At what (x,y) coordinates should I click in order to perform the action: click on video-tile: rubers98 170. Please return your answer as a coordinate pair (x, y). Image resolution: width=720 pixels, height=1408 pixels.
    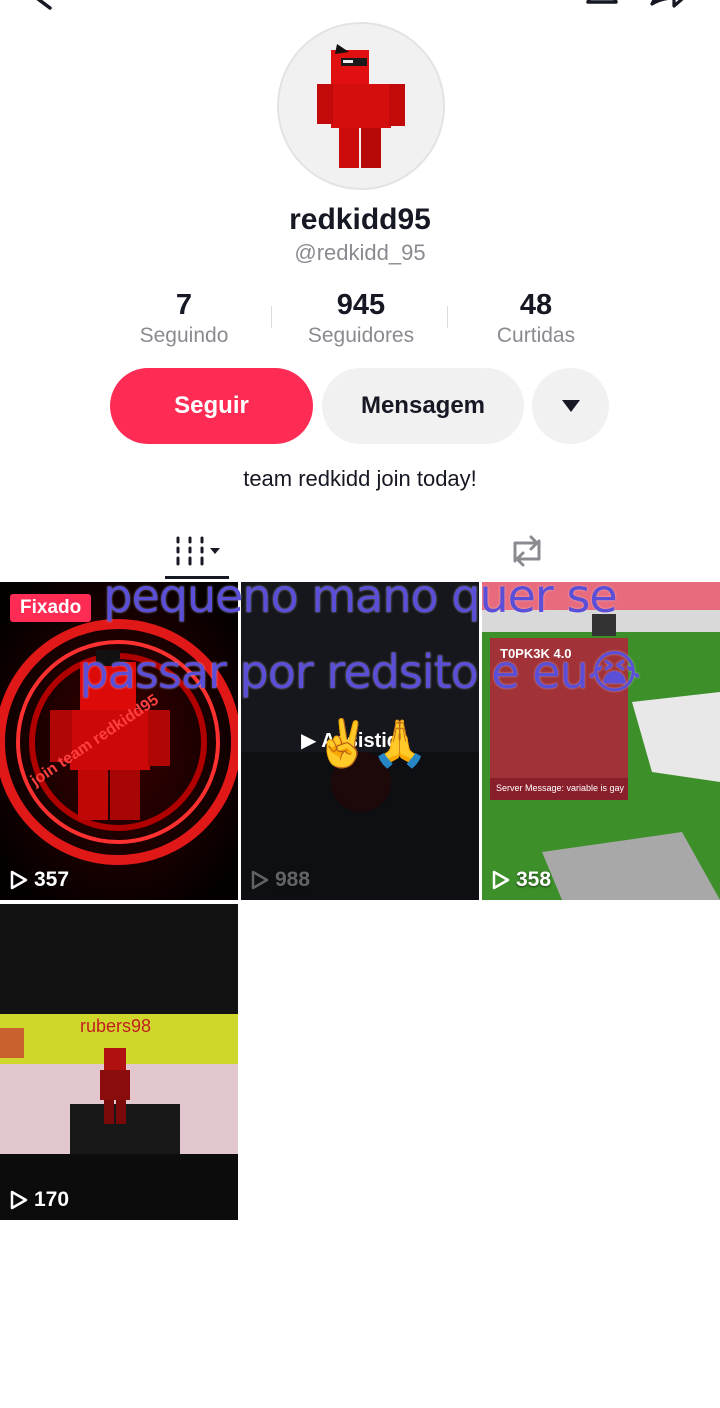
    Looking at the image, I should click on (119, 1062).